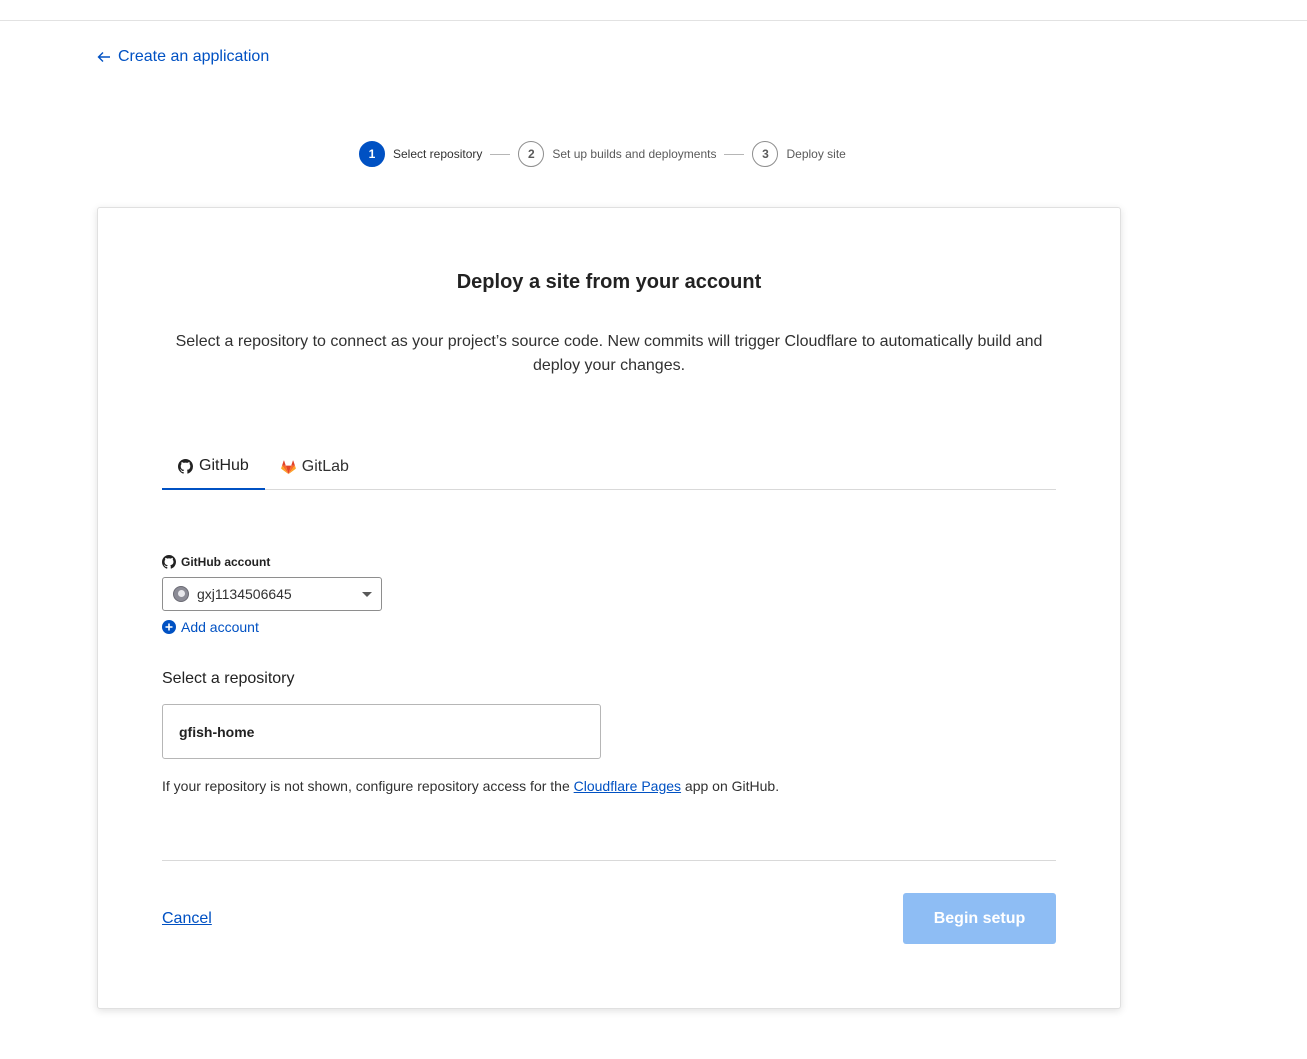  What do you see at coordinates (634, 154) in the screenshot?
I see `step-label: Set up builds and deployments` at bounding box center [634, 154].